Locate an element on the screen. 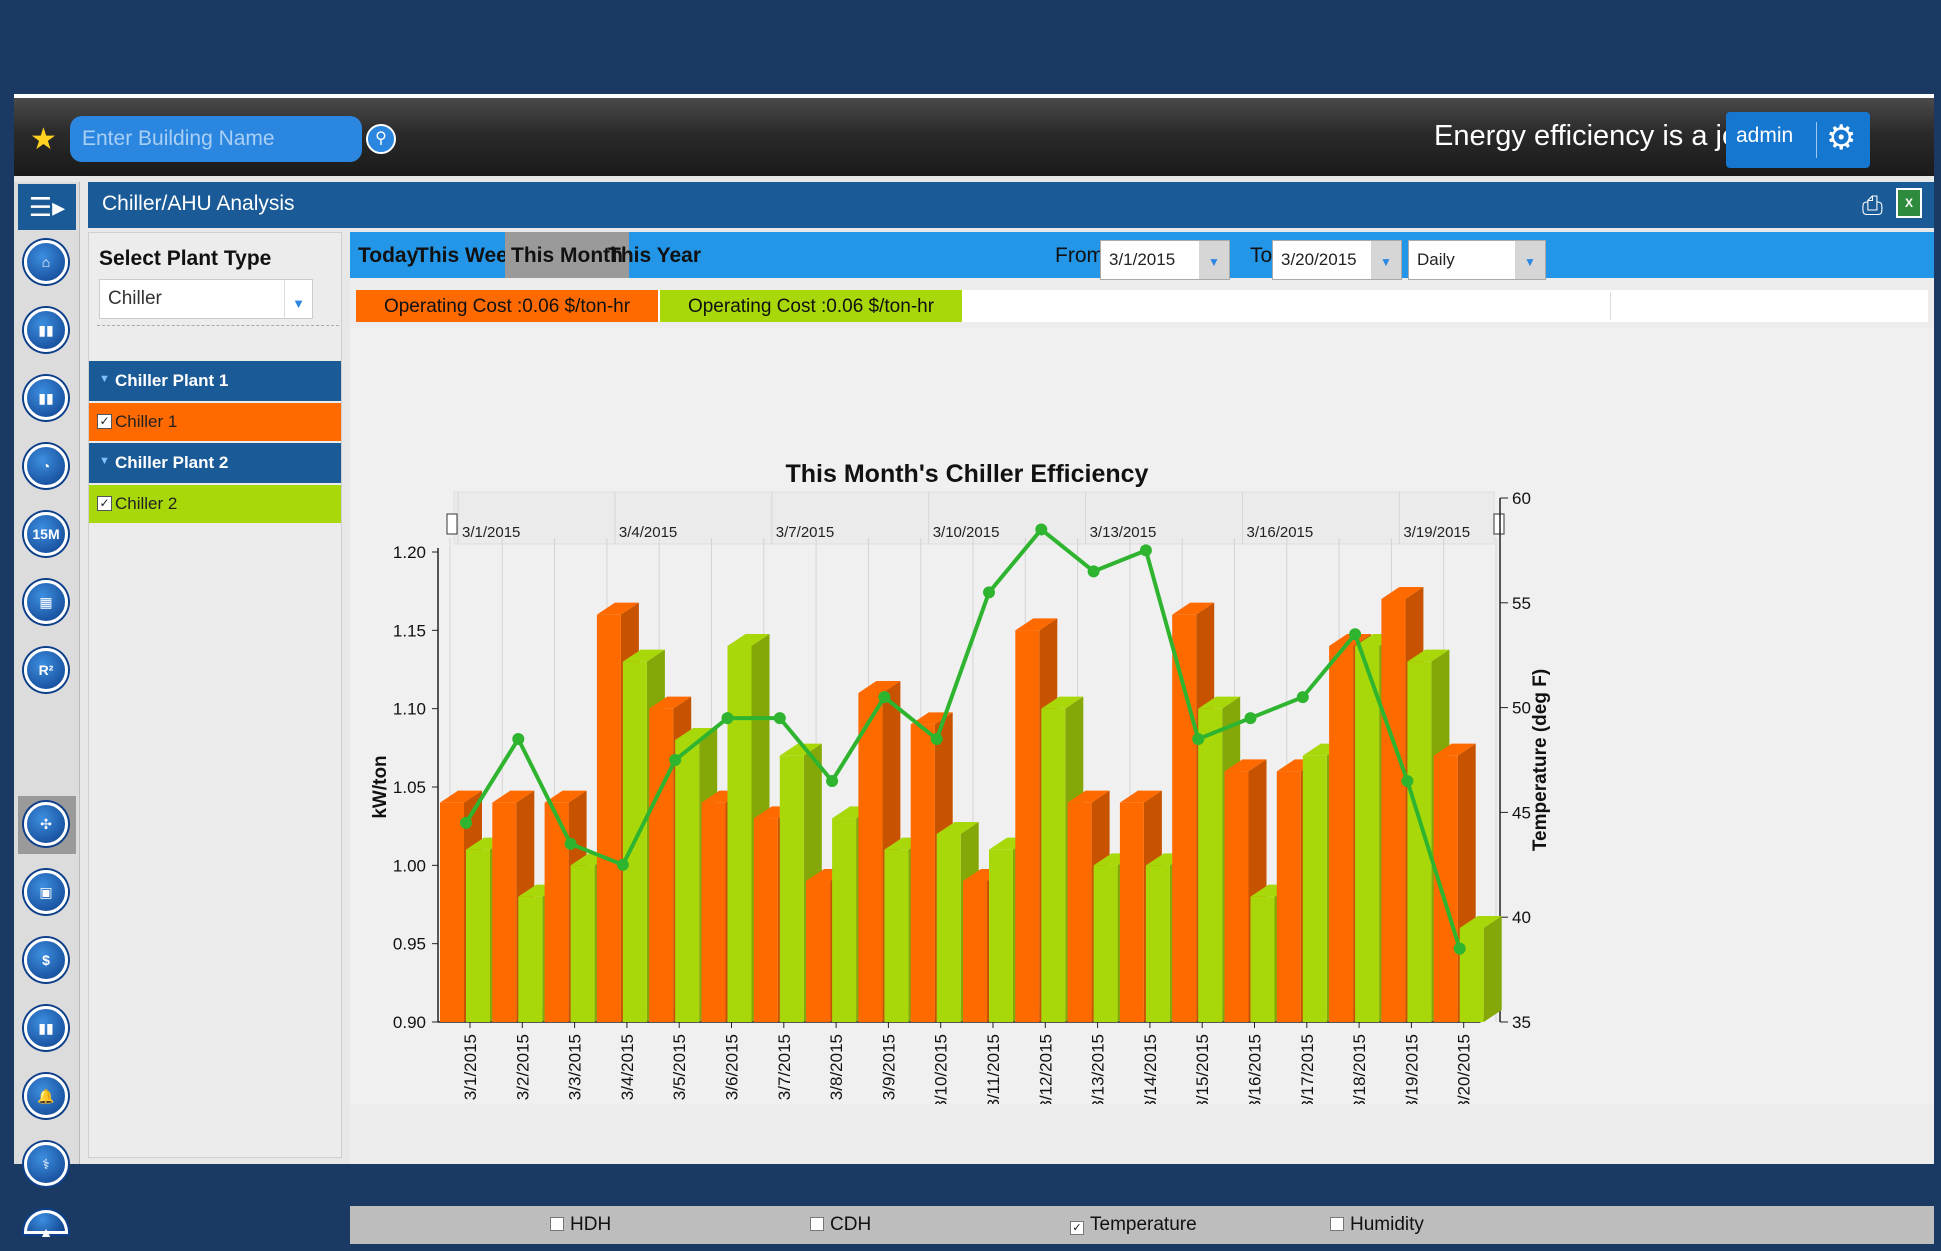 This screenshot has height=1251, width=1941. print-icon: ⎙ is located at coordinates (1872, 206).